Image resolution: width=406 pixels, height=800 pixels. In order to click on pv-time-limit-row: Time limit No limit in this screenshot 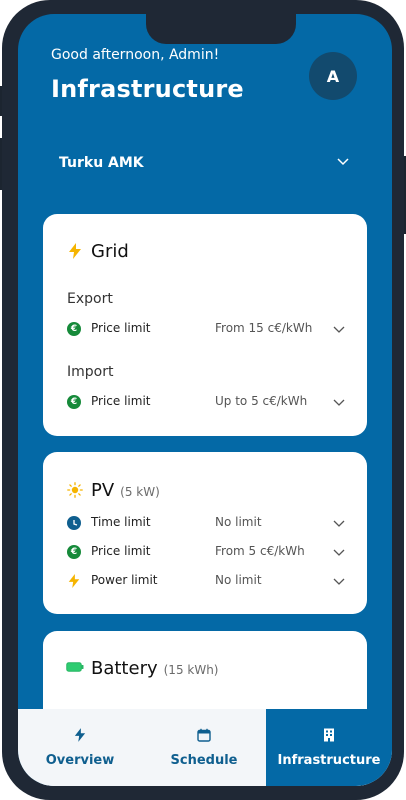, I will do `click(206, 523)`.